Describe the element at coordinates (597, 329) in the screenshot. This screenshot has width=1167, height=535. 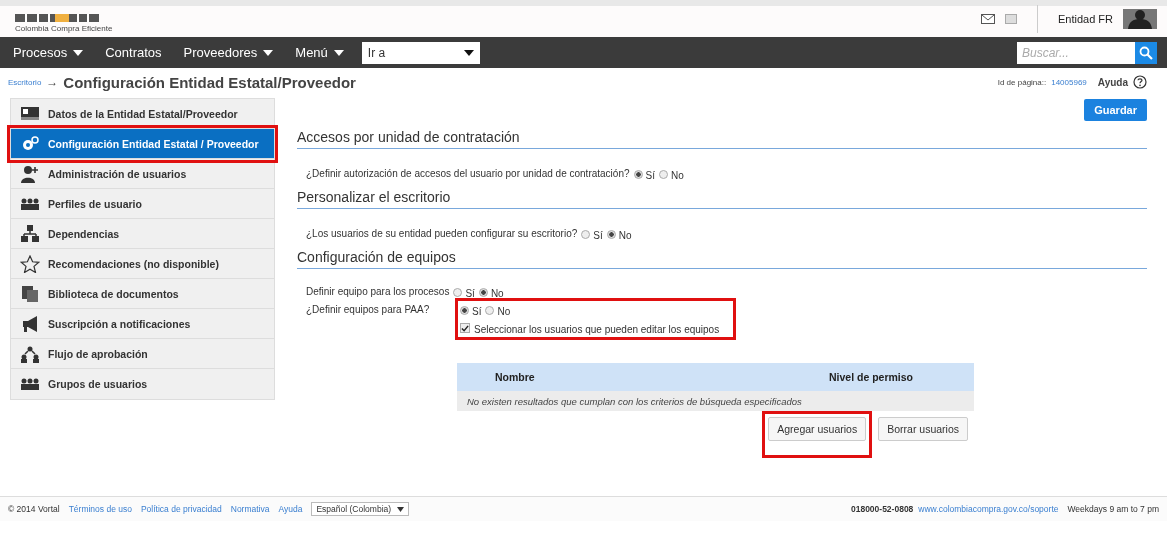
I see `checkbox-label: Seleccionar los usuarios que pueden editar los equipos` at that location.